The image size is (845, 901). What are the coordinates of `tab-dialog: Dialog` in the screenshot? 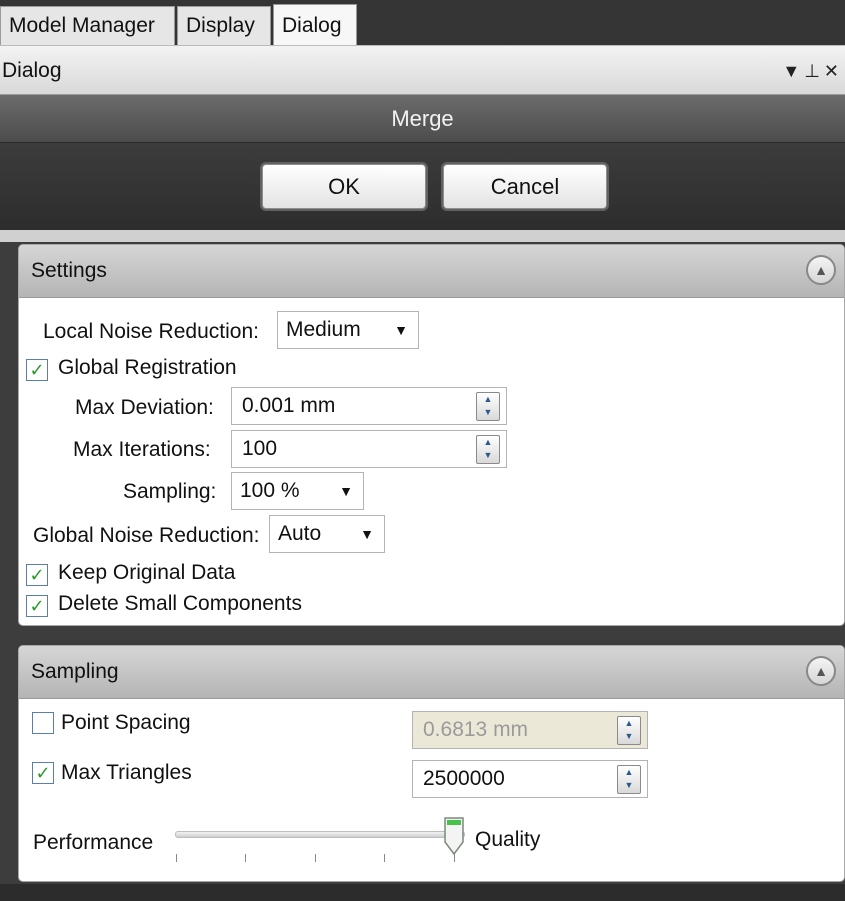 It's located at (315, 24).